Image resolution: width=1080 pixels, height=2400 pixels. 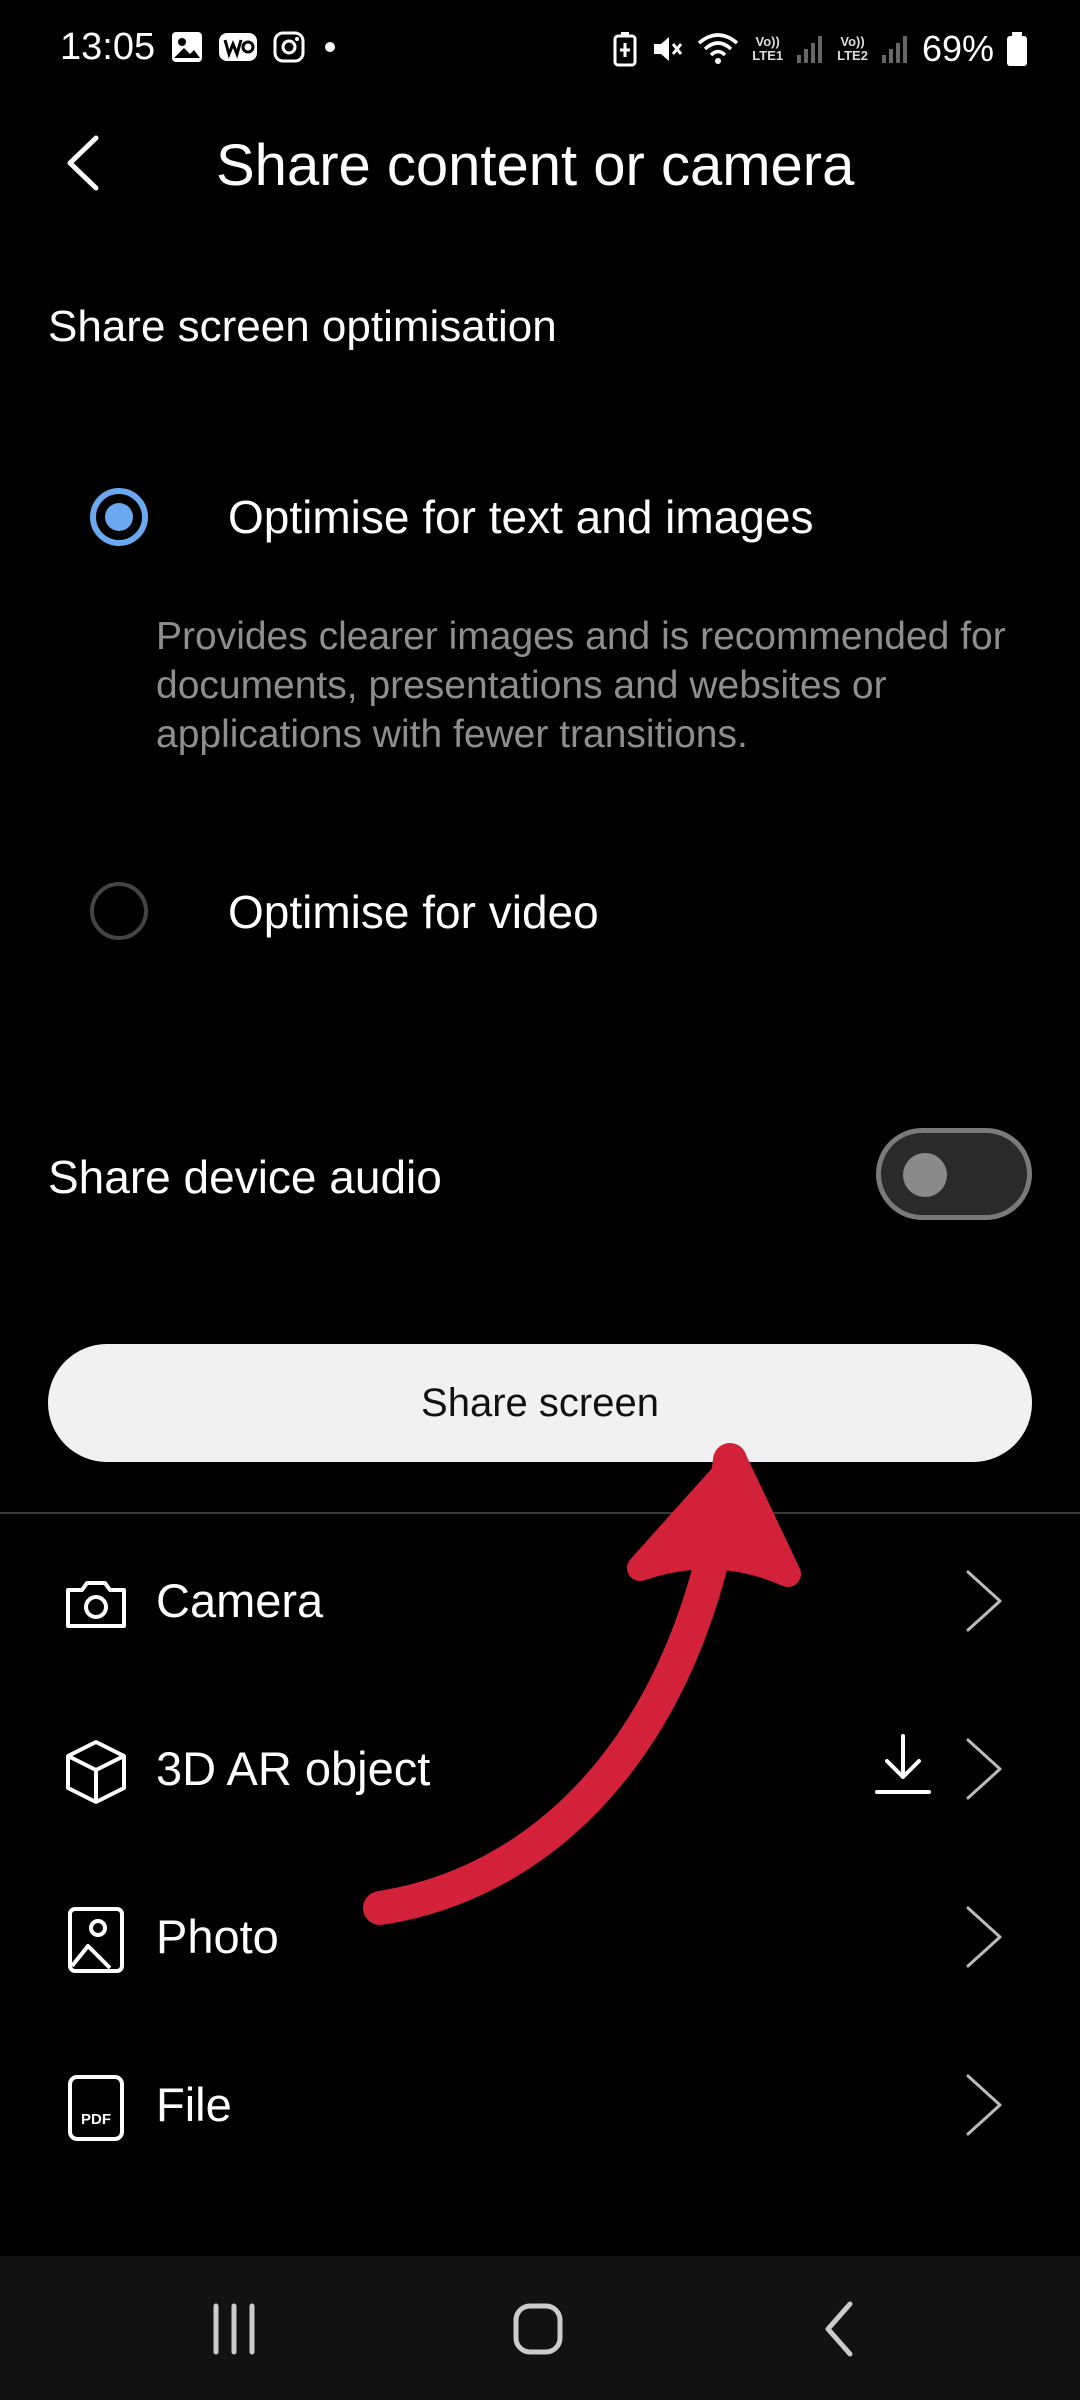 I want to click on status-time: 13:05, so click(x=108, y=47).